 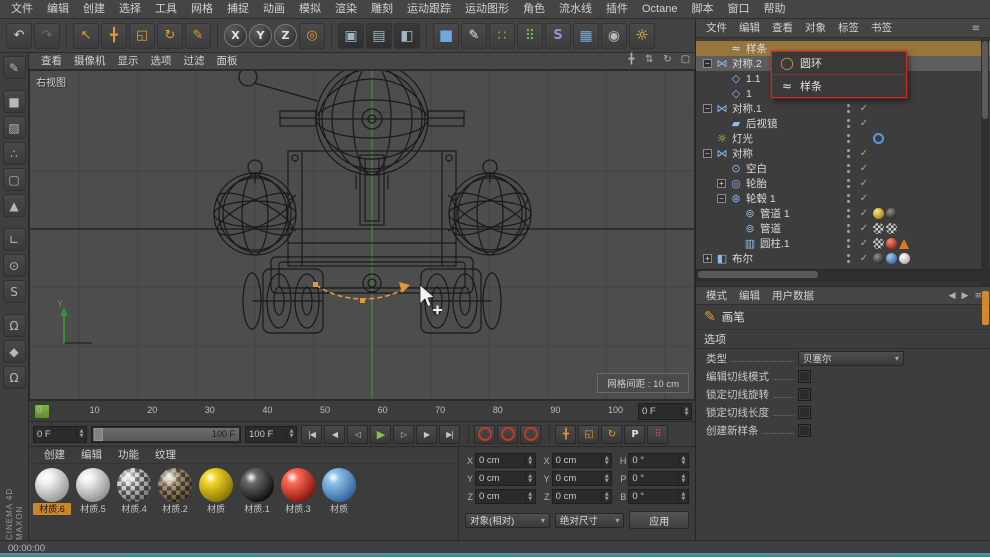 What do you see at coordinates (507, 434) in the screenshot?
I see `autokey-button` at bounding box center [507, 434].